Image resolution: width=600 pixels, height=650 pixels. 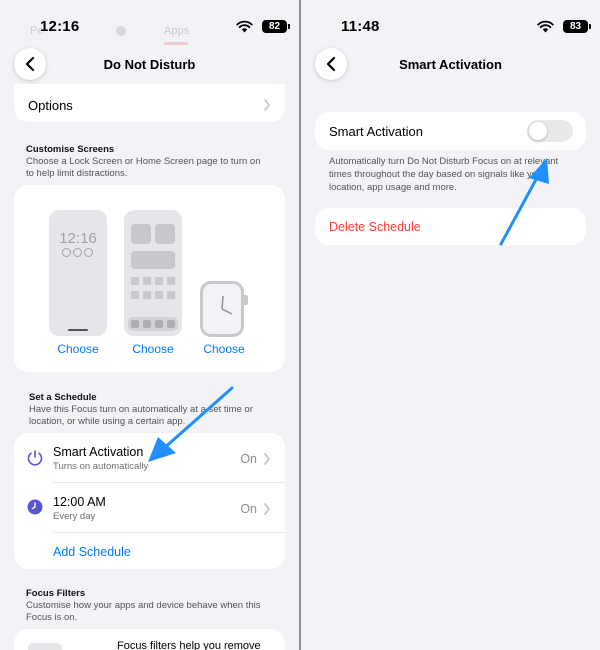 What do you see at coordinates (149, 507) in the screenshot?
I see `time-schedule-row: 12:00 AM Every day On` at bounding box center [149, 507].